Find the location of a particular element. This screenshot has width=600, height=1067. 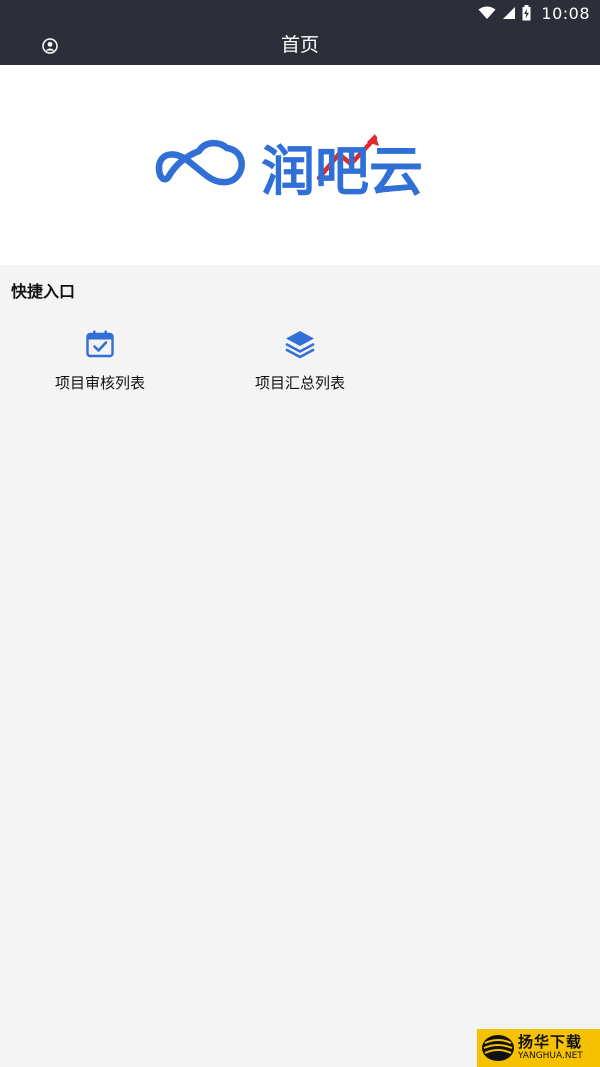

site-watermark: 扬华下载 YANGHUA.NET is located at coordinates (538, 1048).